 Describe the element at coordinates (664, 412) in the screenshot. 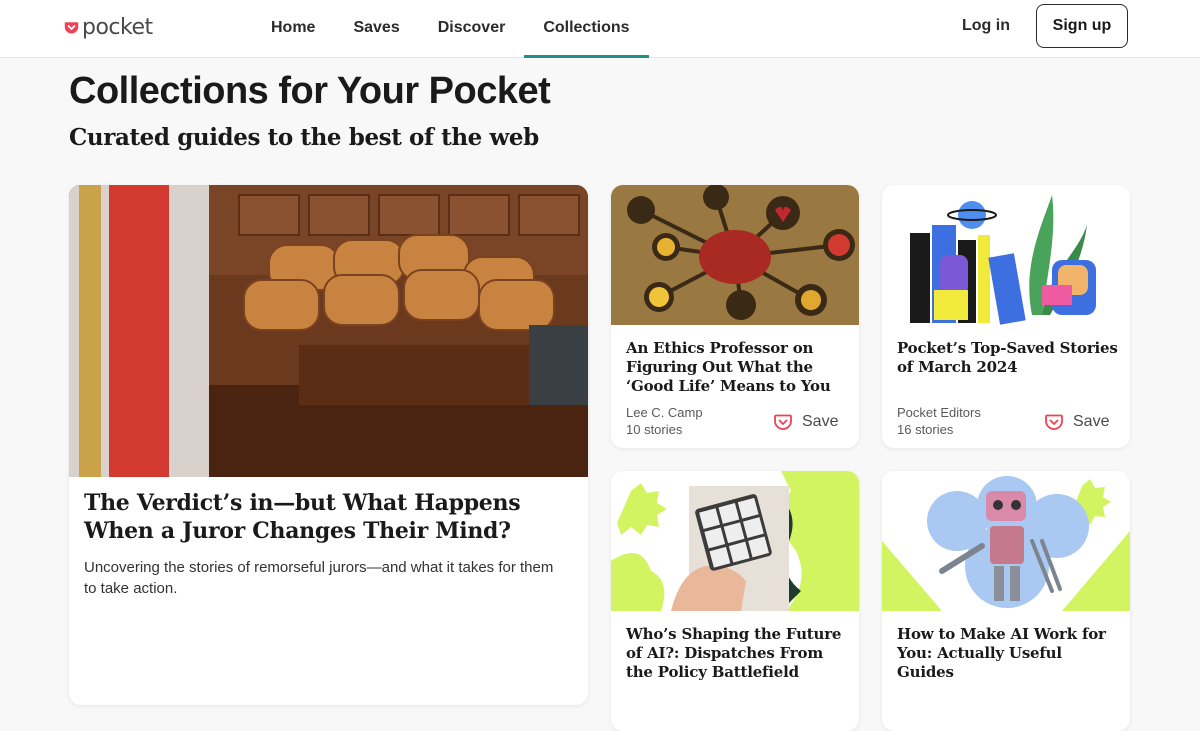

I see `collection-author: Lee C. Camp` at that location.